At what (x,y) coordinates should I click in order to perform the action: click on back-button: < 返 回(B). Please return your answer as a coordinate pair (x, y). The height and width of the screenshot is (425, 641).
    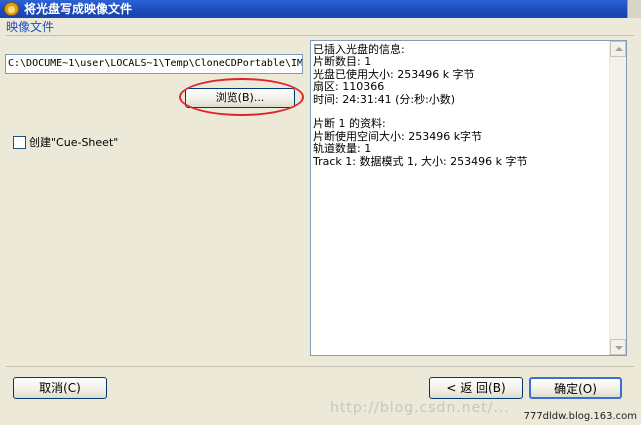
    Looking at the image, I should click on (476, 388).